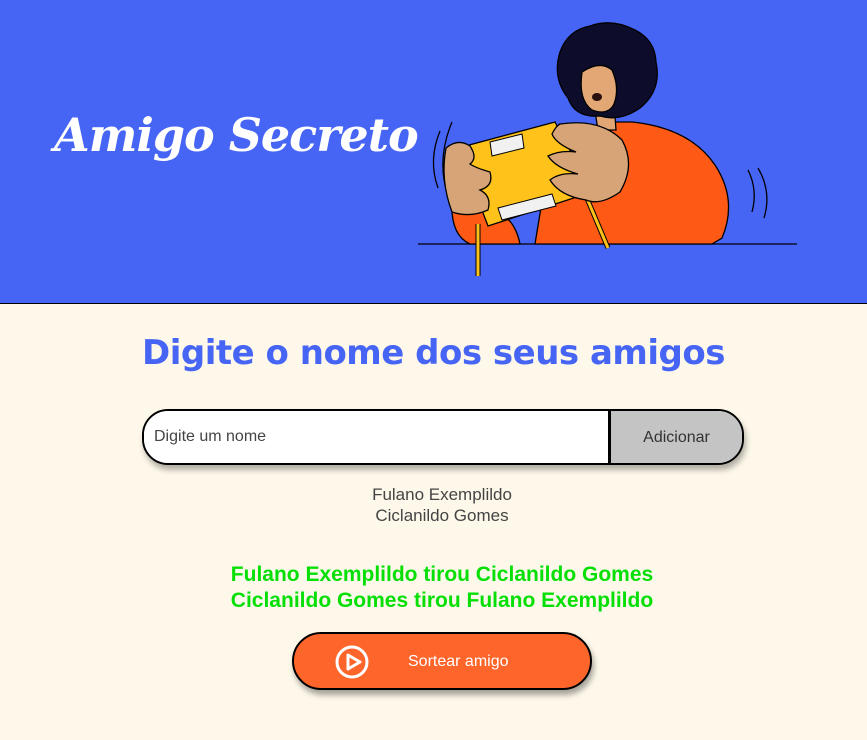  I want to click on section-heading: Digite o nome dos seus amigos, so click(433, 353).